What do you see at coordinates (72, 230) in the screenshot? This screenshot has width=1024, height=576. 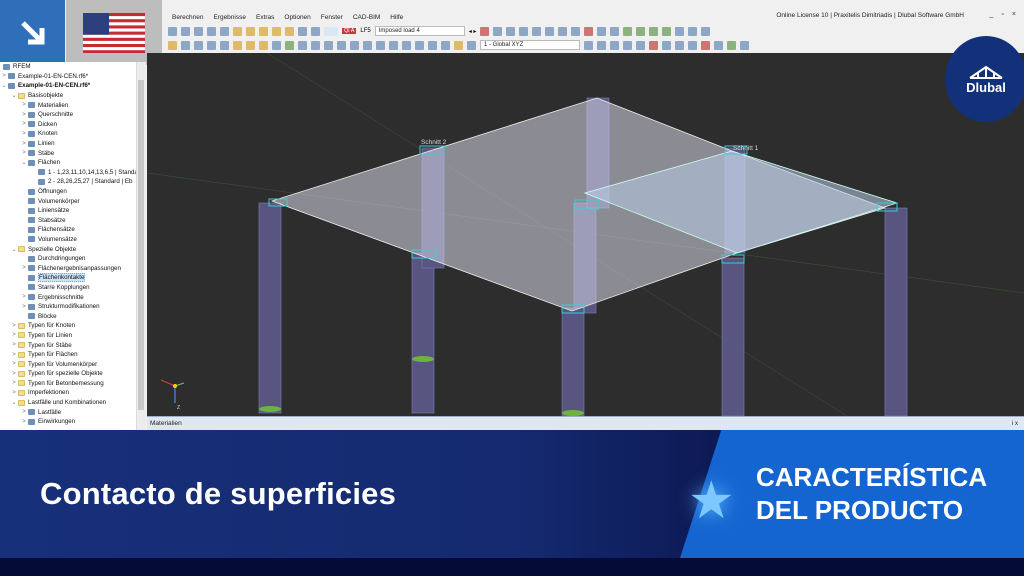 I see `tree-item: Flächensätze` at bounding box center [72, 230].